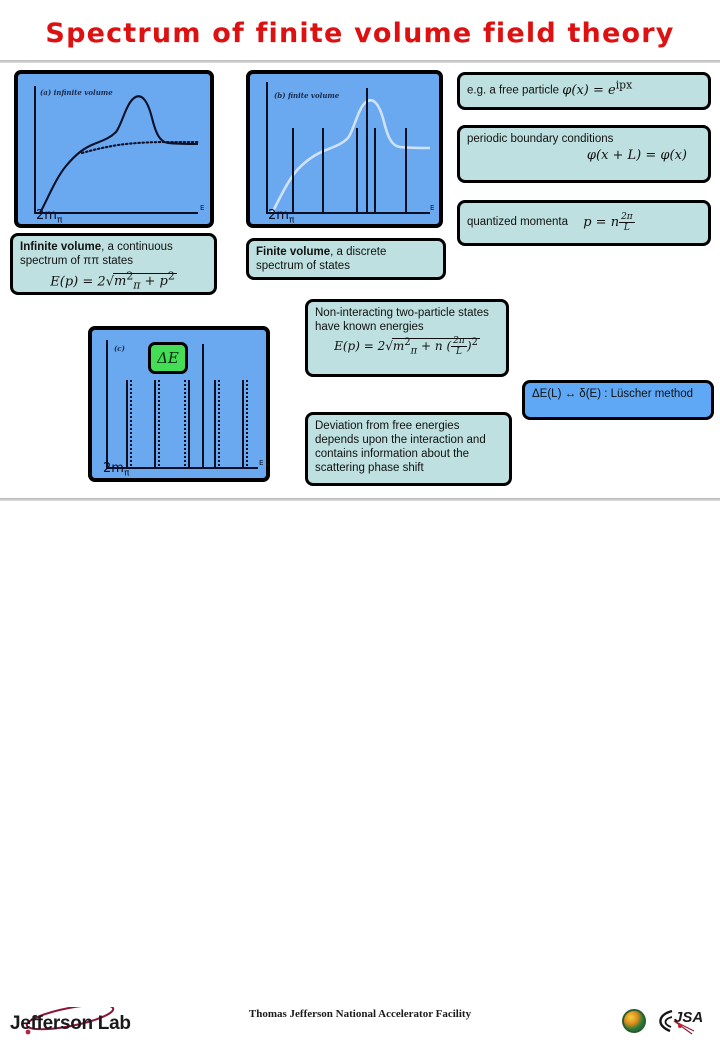 The width and height of the screenshot is (720, 1042). I want to click on free-particle-equation: φ(x) = eipx, so click(597, 89).